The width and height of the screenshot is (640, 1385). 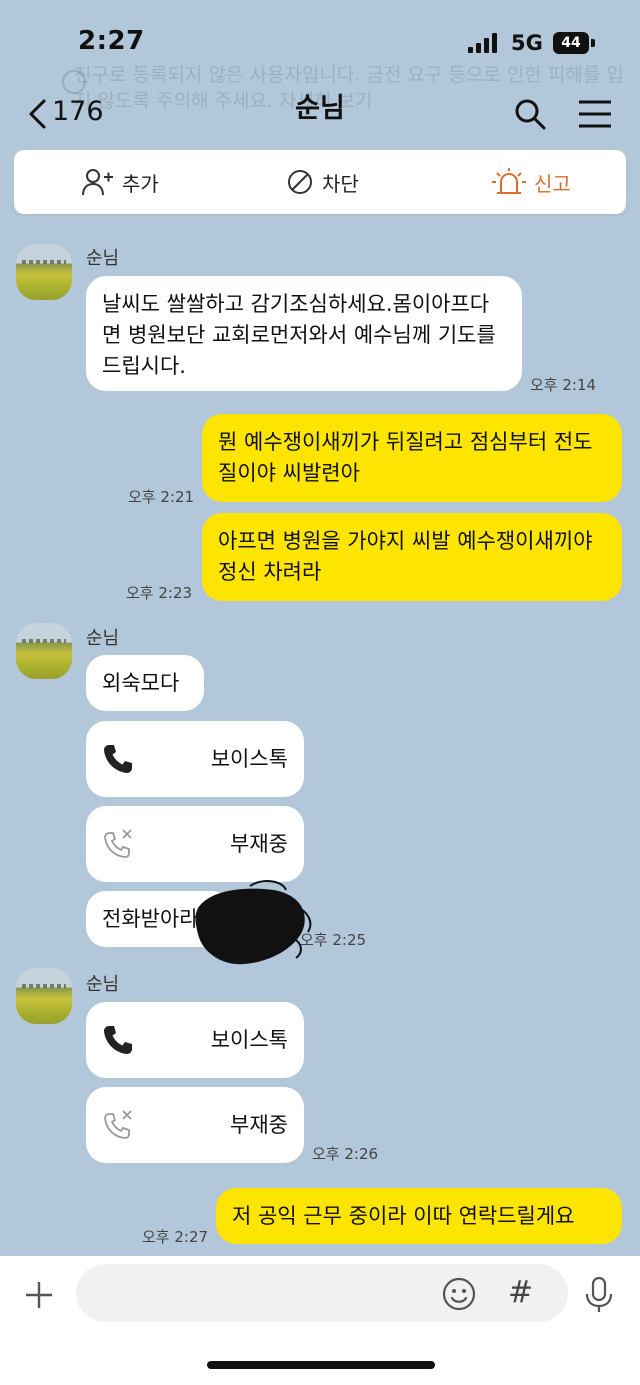 I want to click on mic-icon, so click(x=599, y=1295).